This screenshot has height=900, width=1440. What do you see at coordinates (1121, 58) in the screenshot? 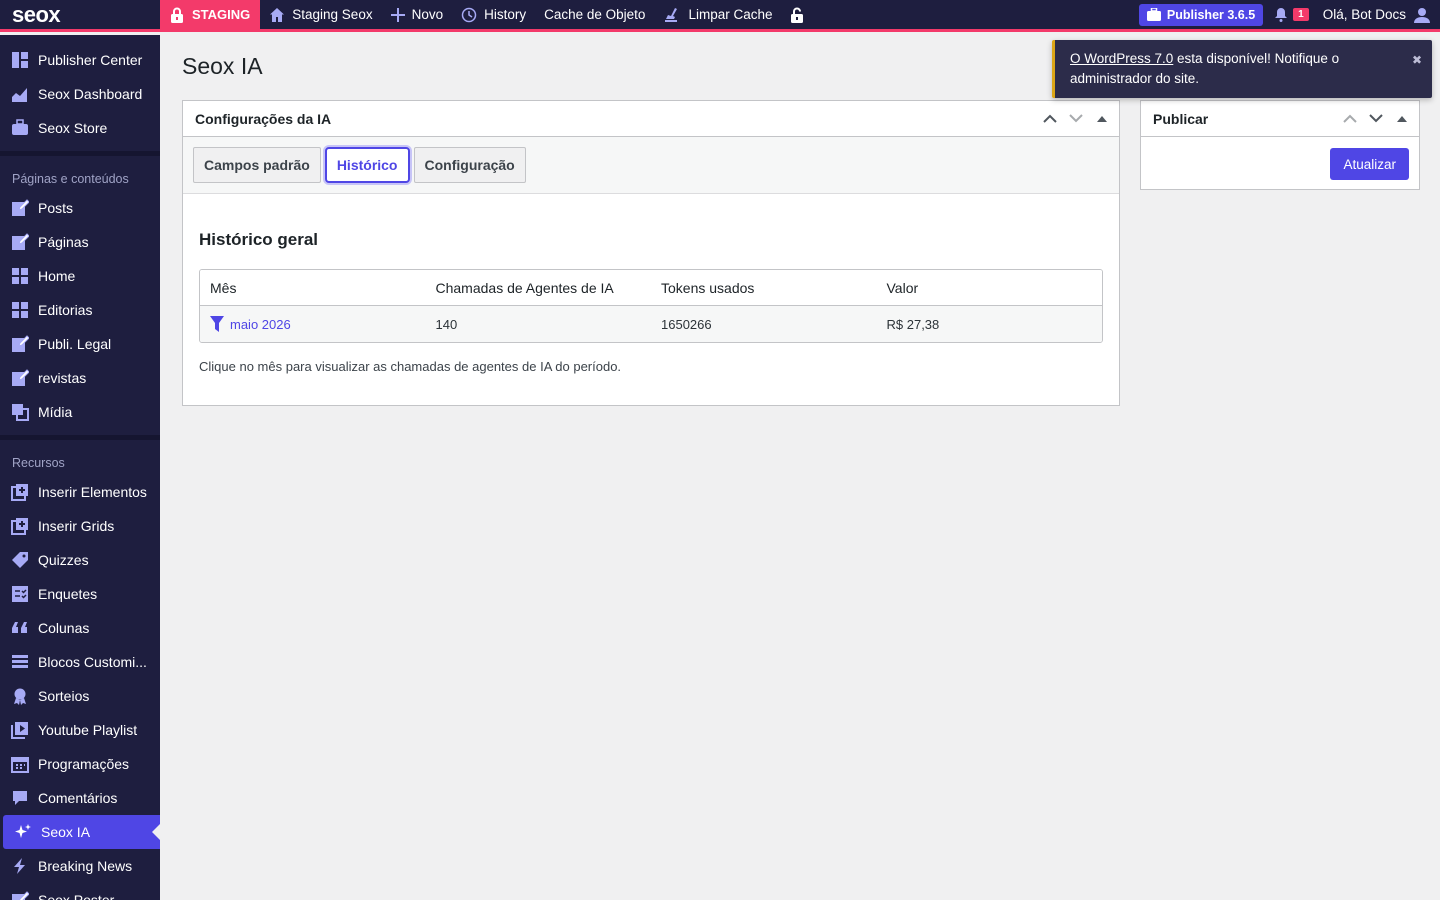
I see `wordpress-update-link: O WordPress 7.0` at bounding box center [1121, 58].